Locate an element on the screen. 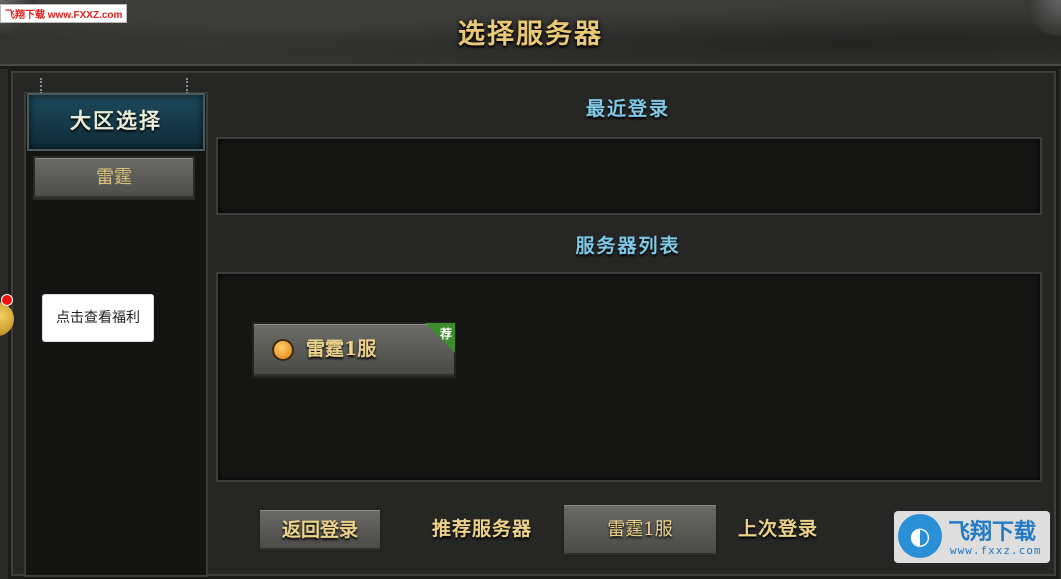  back-to-login-button: 返回登录 is located at coordinates (320, 530).